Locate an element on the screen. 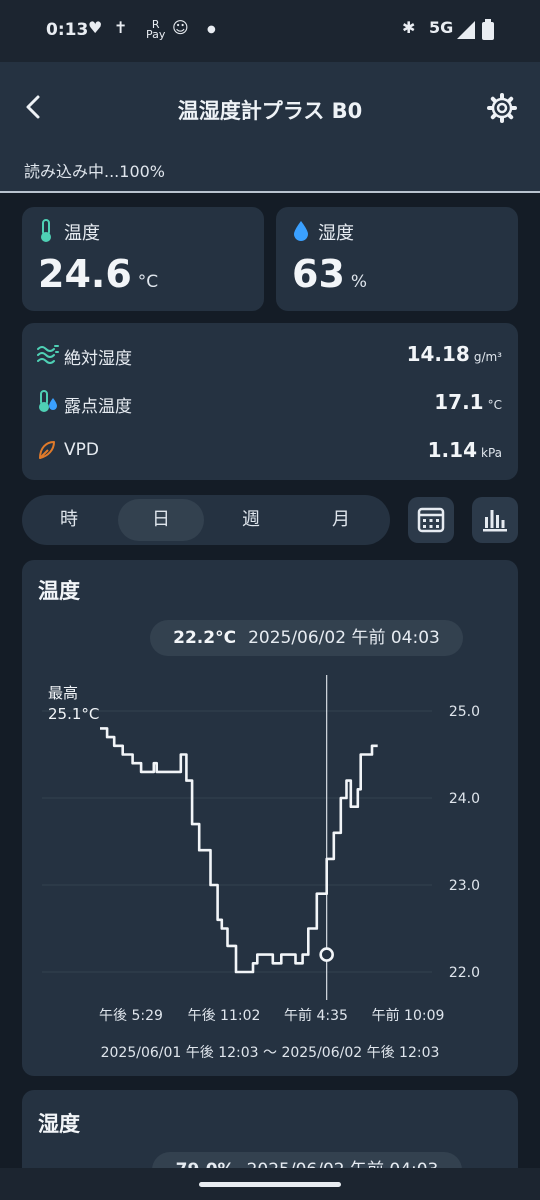  temperature-label: 温度 is located at coordinates (82, 233).